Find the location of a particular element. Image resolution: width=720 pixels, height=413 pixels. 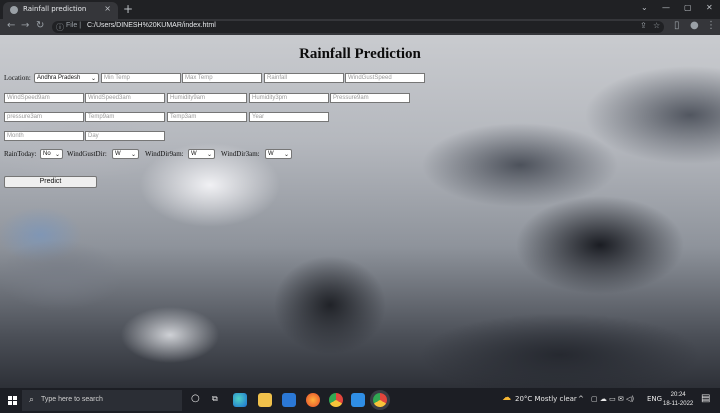

task-view-icon: ⧉ is located at coordinates (215, 399).